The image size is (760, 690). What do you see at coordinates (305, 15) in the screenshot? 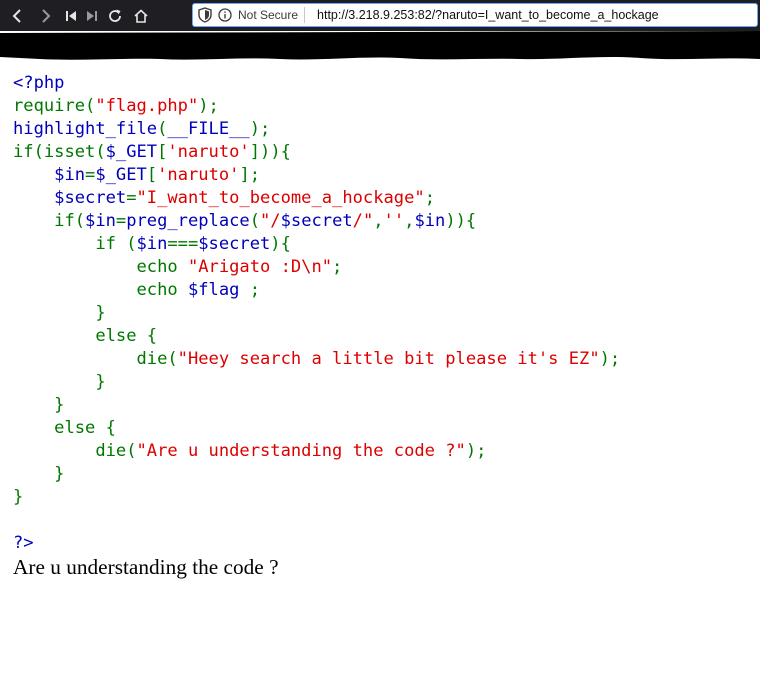
I see `url-divider` at bounding box center [305, 15].